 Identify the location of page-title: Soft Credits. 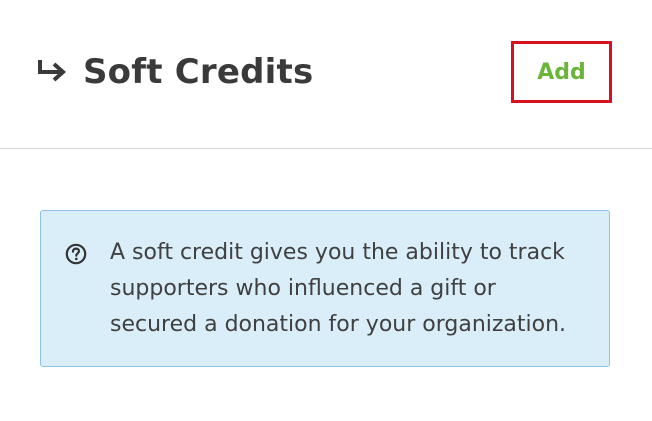
(198, 72).